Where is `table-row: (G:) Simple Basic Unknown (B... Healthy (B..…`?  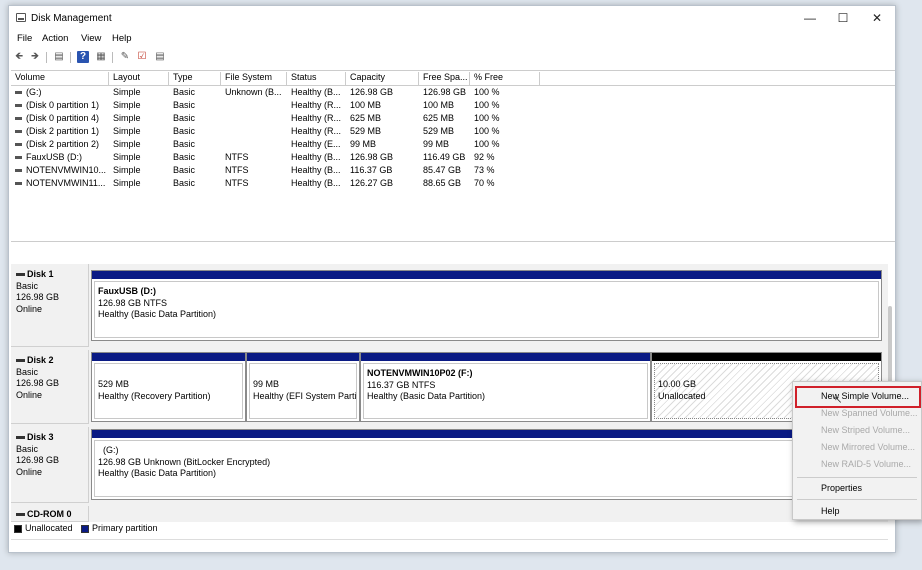 table-row: (G:) Simple Basic Unknown (B... Healthy (B..… is located at coordinates (453, 92).